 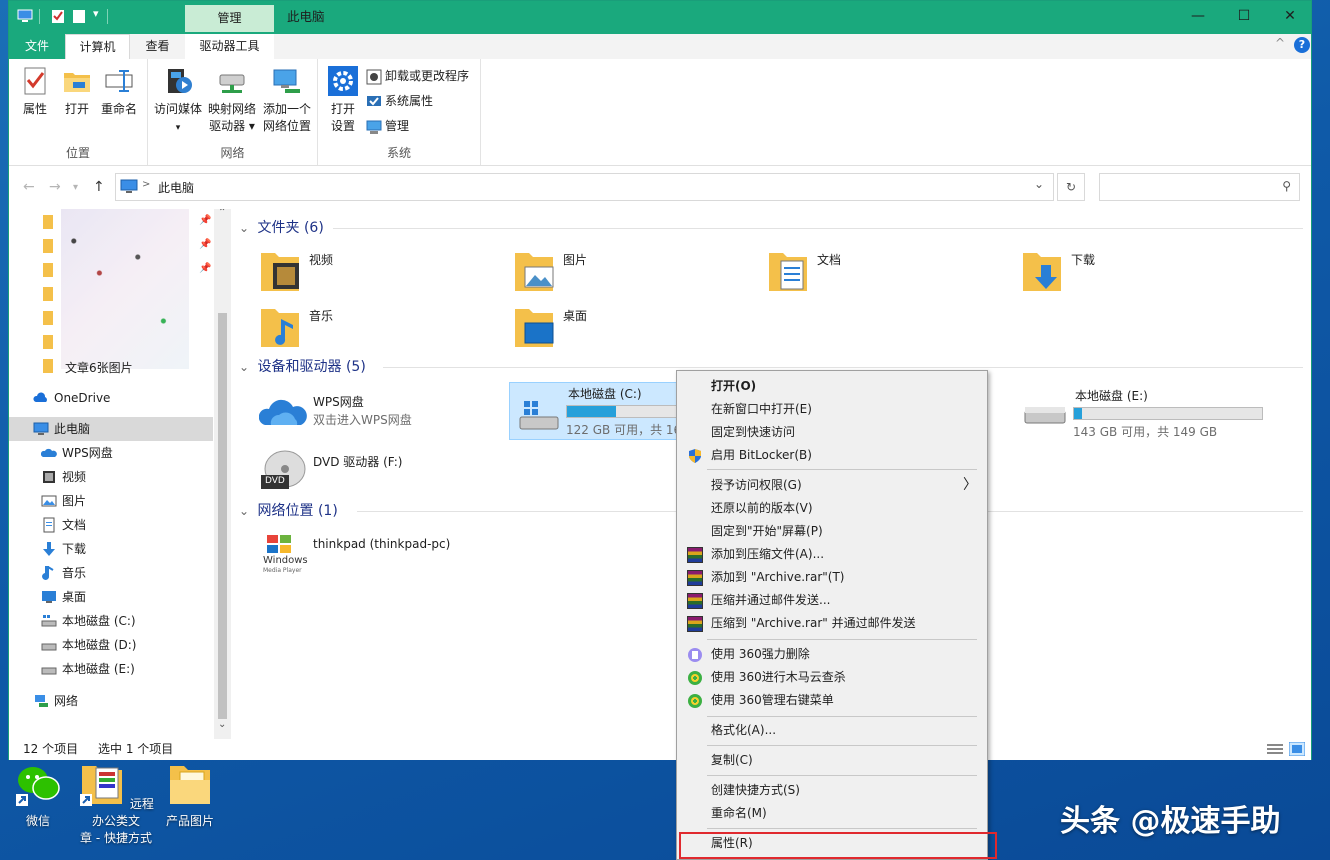 What do you see at coordinates (29, 187) in the screenshot?
I see `back-button: ←` at bounding box center [29, 187].